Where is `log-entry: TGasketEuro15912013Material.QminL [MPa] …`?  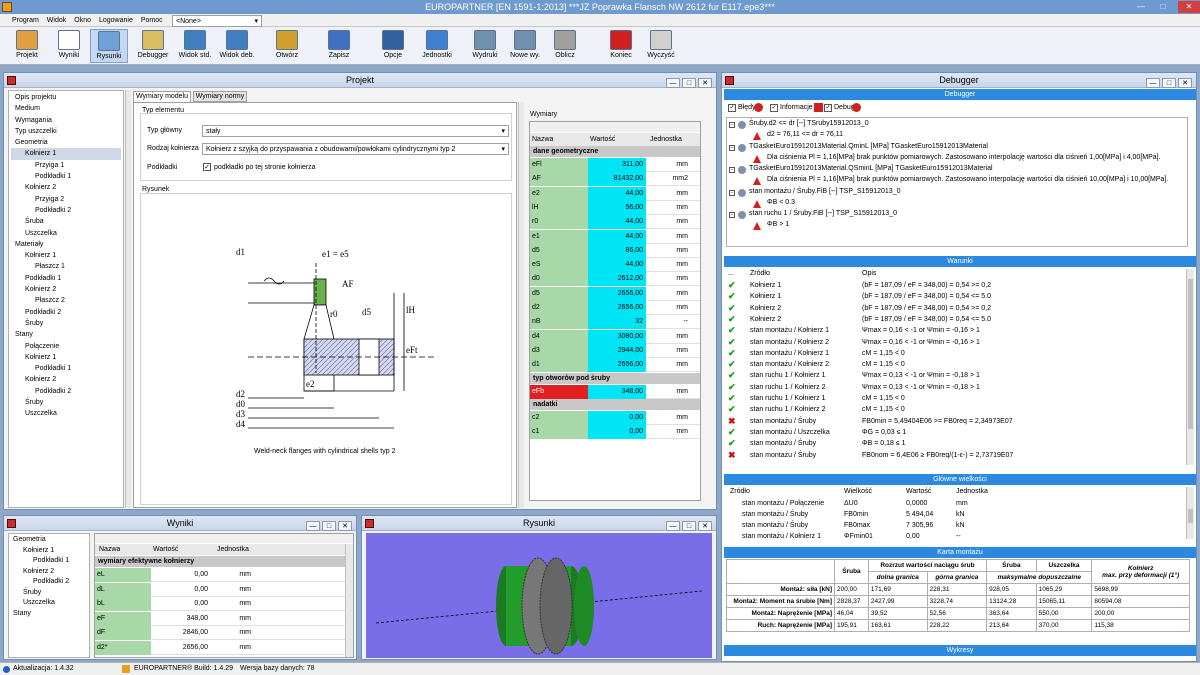
log-entry: TGasketEuro15912013Material.QminL [MPa] … is located at coordinates (868, 146).